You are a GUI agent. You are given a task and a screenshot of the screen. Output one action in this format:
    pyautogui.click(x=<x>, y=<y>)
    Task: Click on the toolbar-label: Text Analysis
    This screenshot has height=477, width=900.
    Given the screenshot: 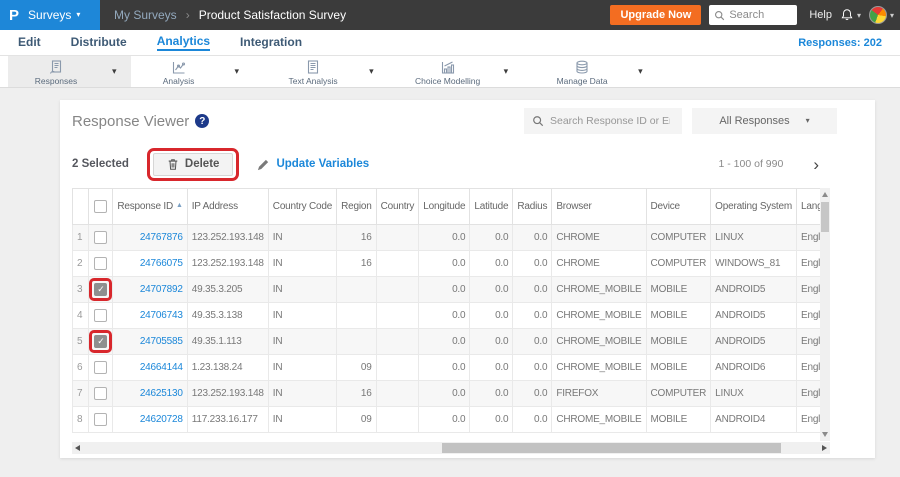 What is the action you would take?
    pyautogui.click(x=313, y=80)
    